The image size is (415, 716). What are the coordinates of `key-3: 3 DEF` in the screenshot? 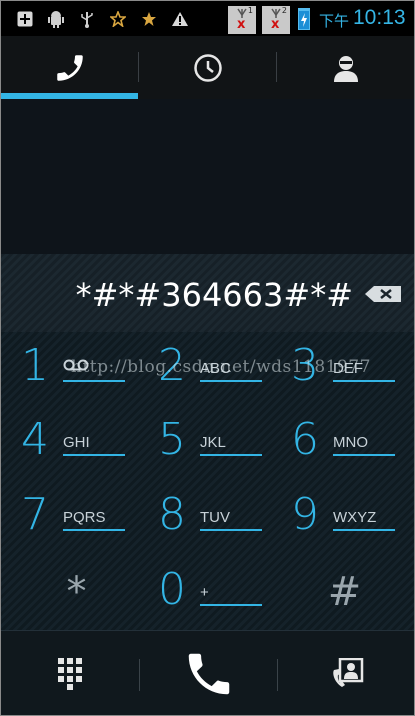 It's located at (338, 369).